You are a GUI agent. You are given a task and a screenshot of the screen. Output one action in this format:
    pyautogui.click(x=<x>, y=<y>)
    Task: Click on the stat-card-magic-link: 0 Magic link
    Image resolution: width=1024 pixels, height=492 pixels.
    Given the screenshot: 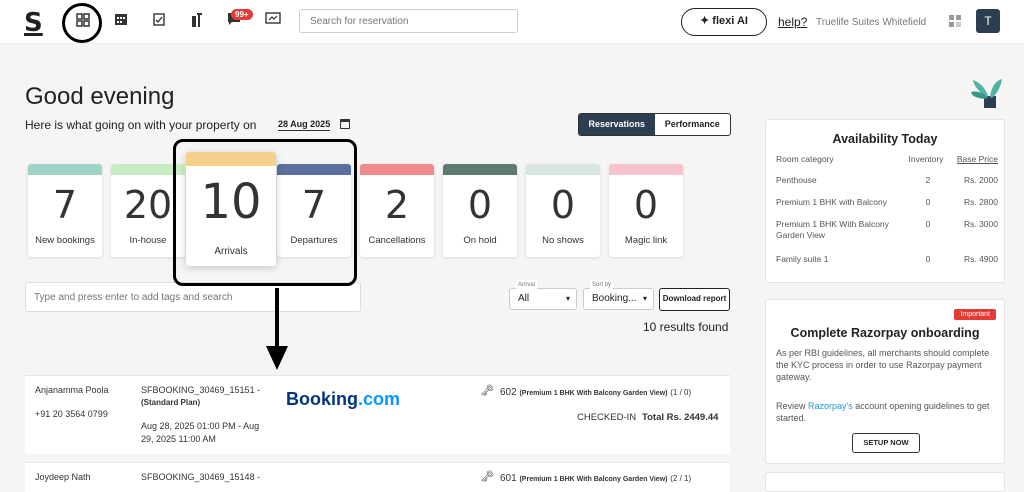 What is the action you would take?
    pyautogui.click(x=646, y=210)
    